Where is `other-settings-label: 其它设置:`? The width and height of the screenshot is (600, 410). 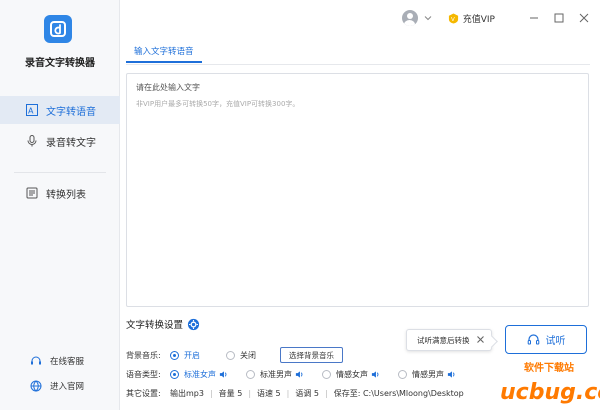 other-settings-label: 其它设置: is located at coordinates (143, 393).